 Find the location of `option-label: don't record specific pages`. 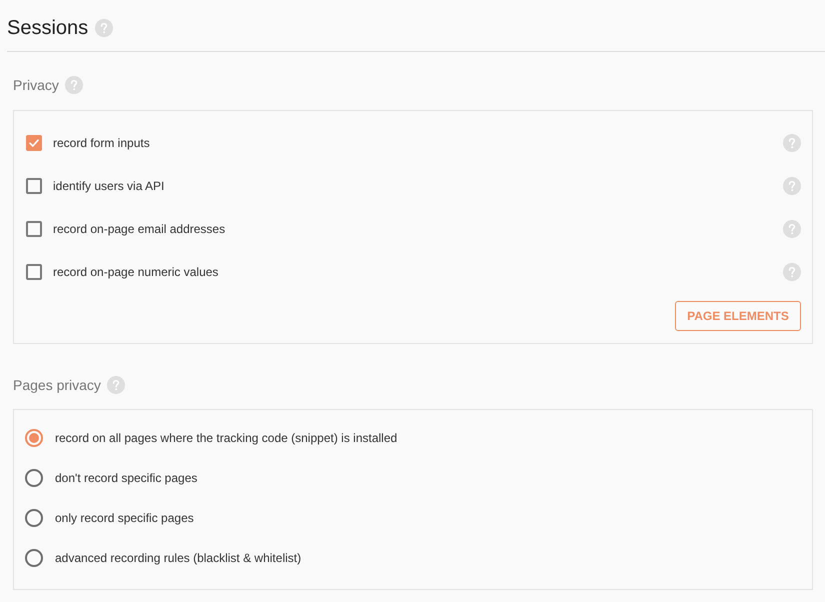

option-label: don't record specific pages is located at coordinates (126, 478).